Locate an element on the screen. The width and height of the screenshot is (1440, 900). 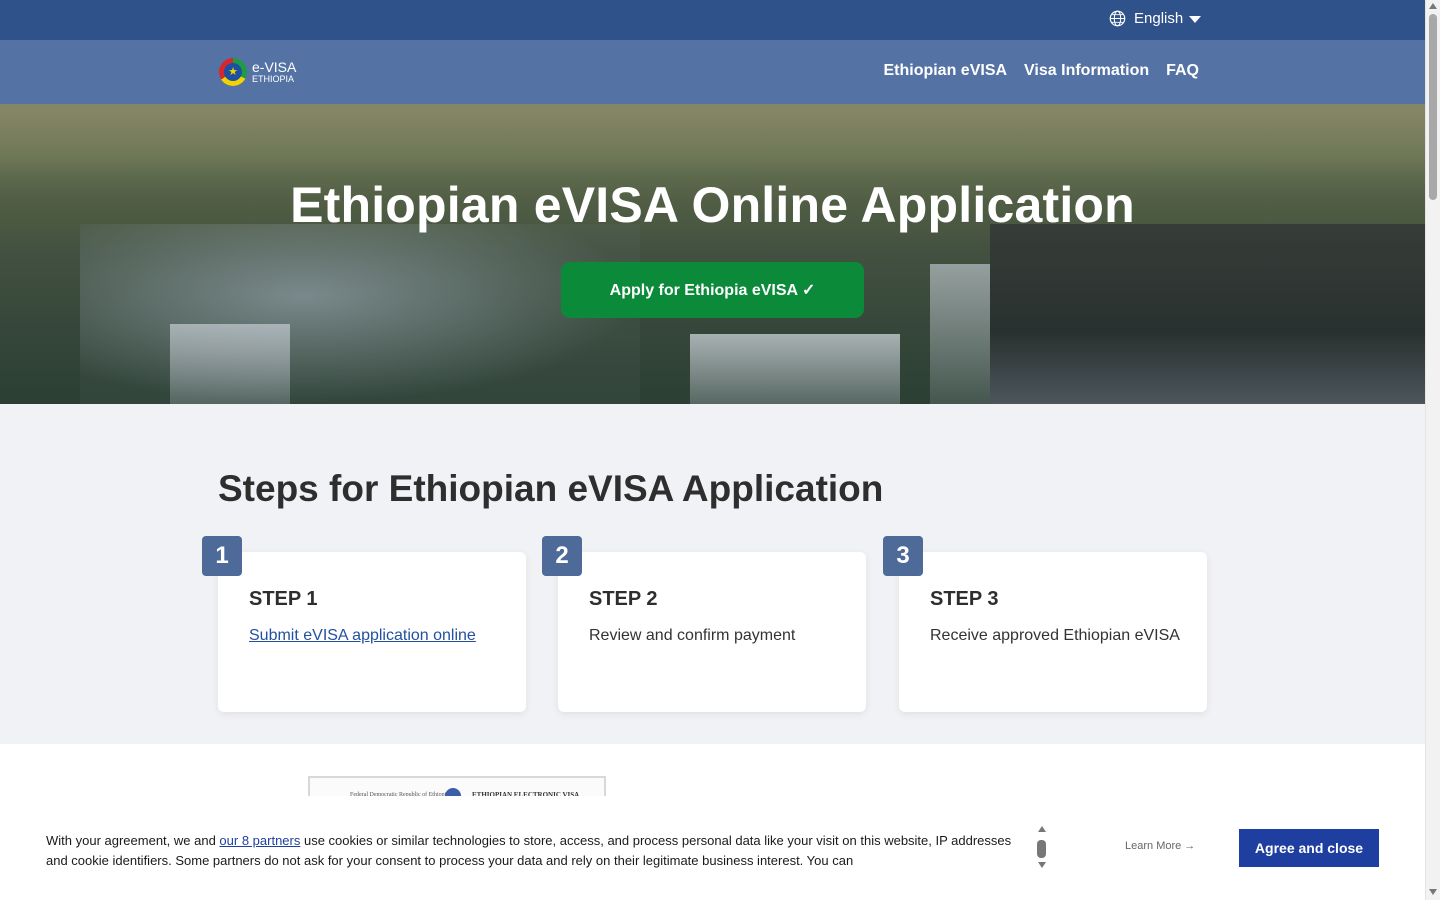
globe-icon is located at coordinates (1117, 18).